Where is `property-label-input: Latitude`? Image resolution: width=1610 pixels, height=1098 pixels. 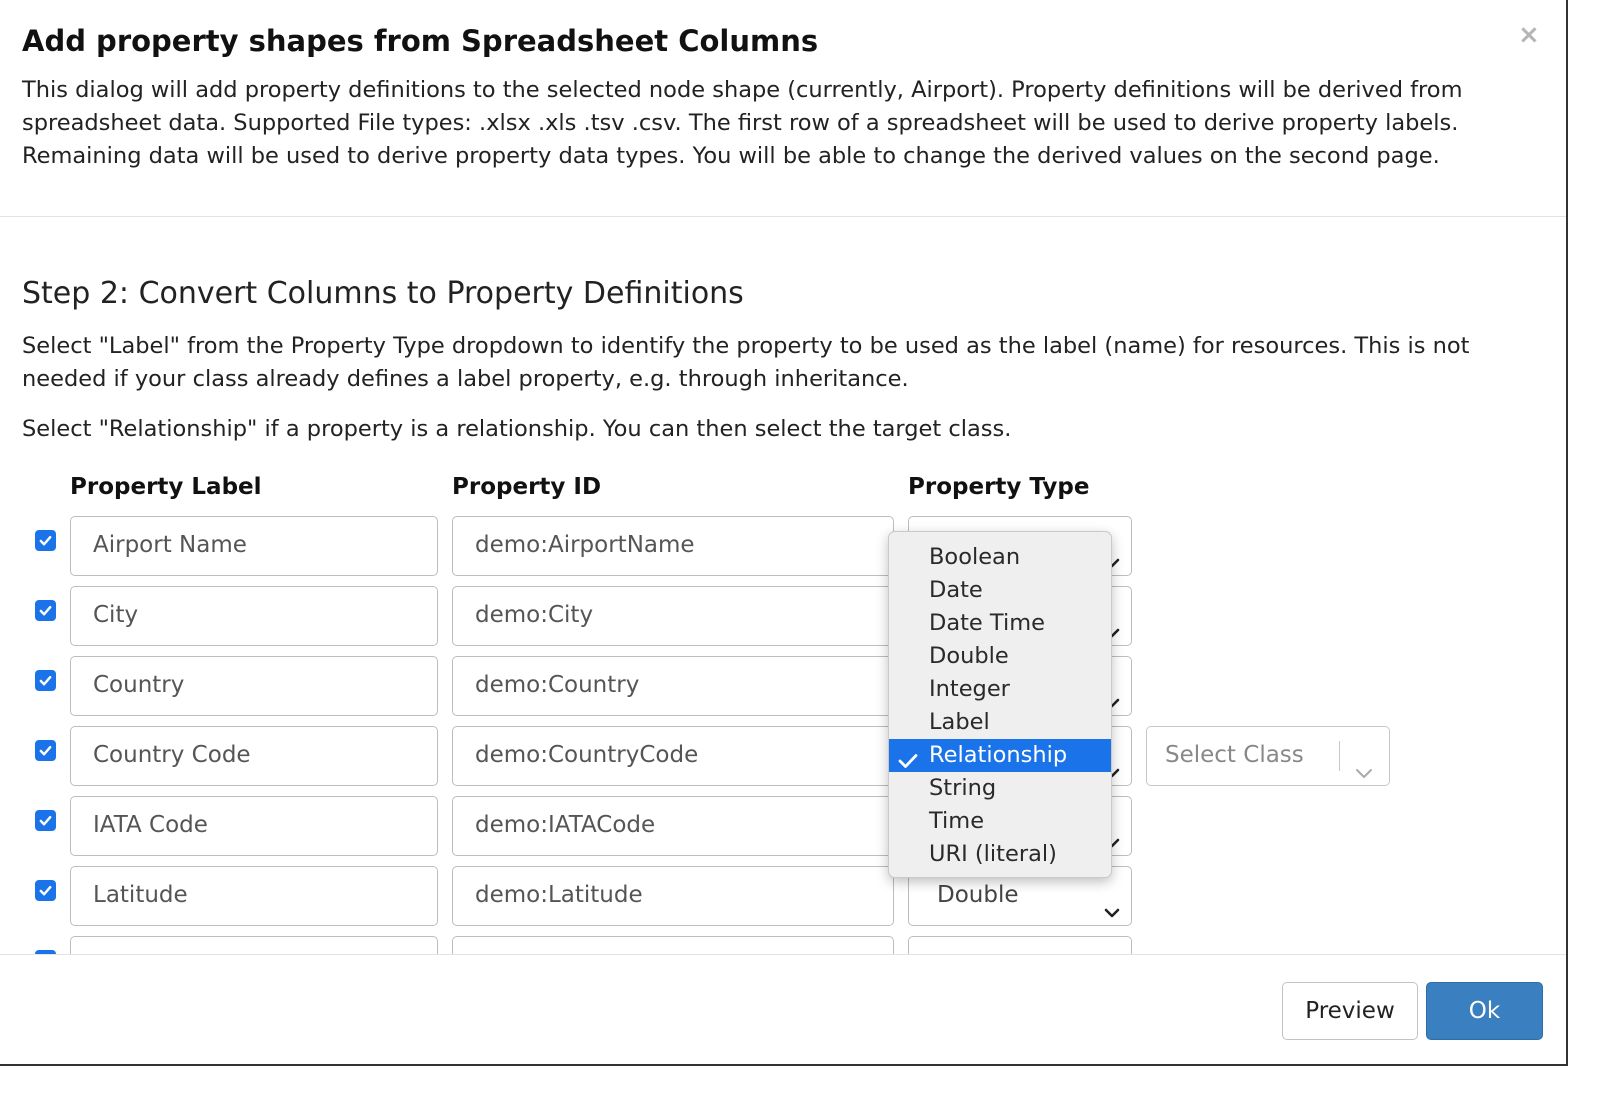
property-label-input: Latitude is located at coordinates (254, 896).